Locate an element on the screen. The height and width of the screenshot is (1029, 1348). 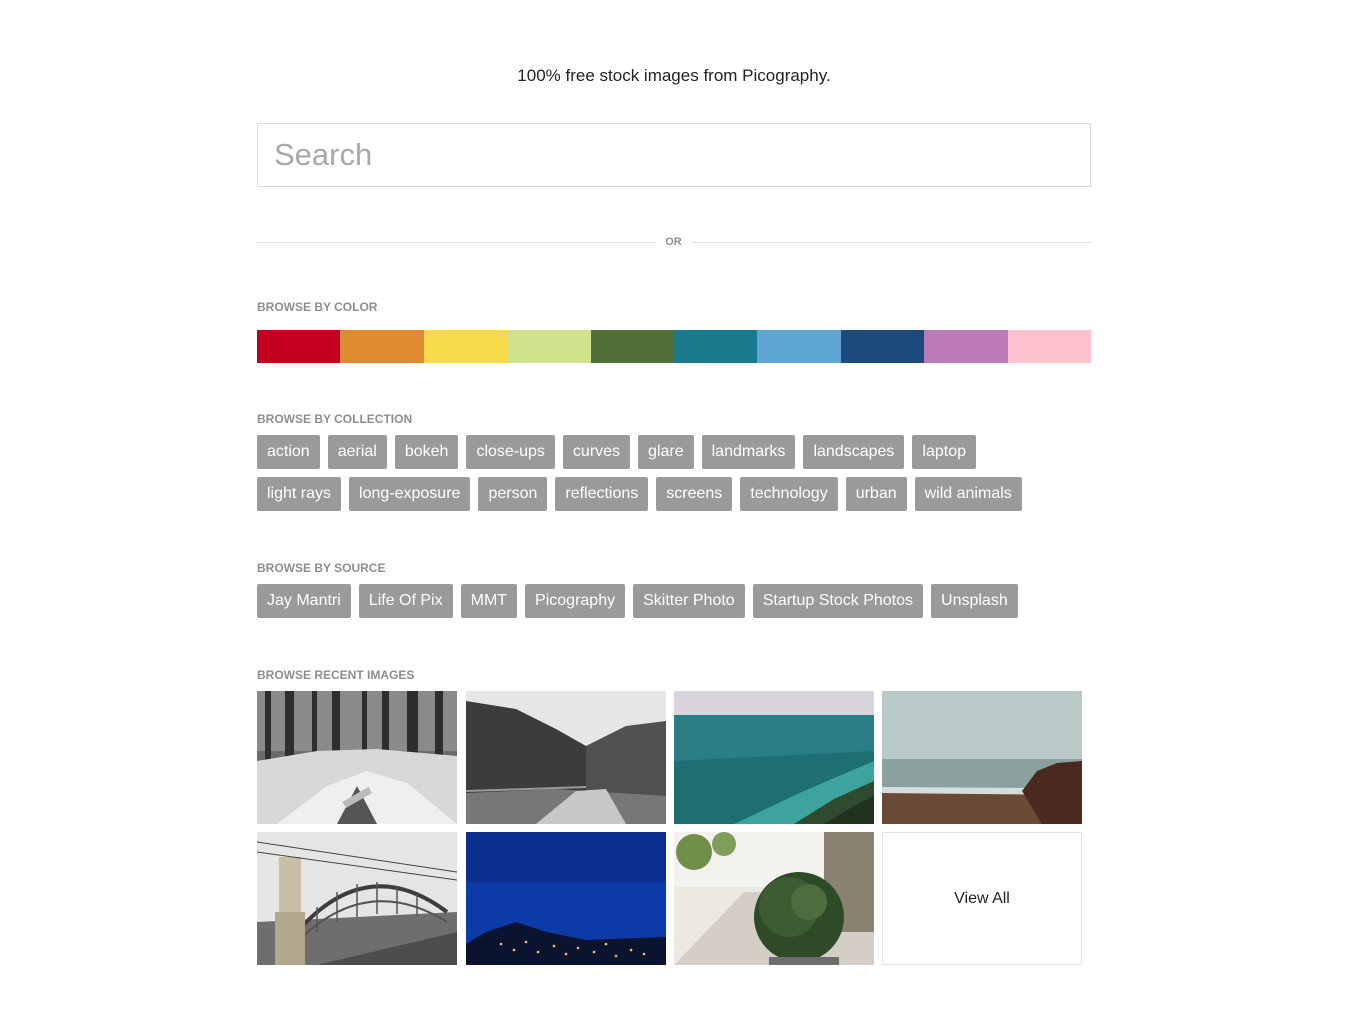
recent-image-night-town-hills is located at coordinates (566, 898).